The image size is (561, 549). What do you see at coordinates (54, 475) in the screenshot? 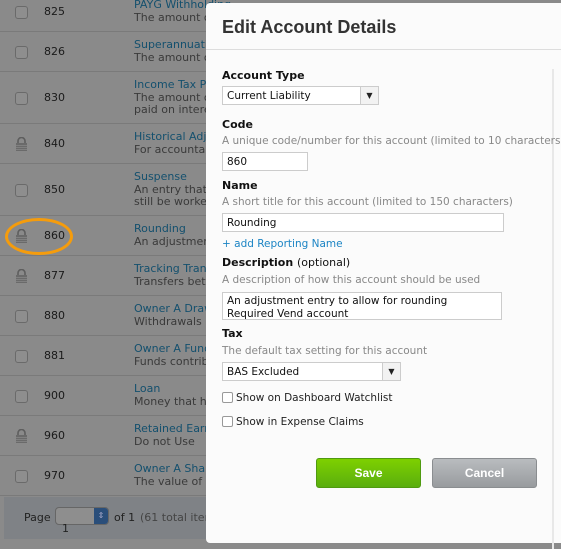
I see `account-code: 970` at bounding box center [54, 475].